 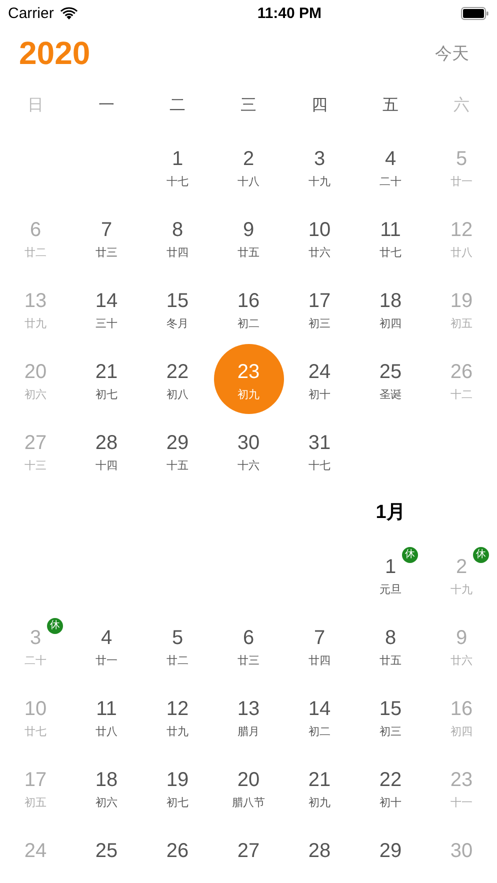 I want to click on calendar-day: 8 廿五, so click(x=391, y=645).